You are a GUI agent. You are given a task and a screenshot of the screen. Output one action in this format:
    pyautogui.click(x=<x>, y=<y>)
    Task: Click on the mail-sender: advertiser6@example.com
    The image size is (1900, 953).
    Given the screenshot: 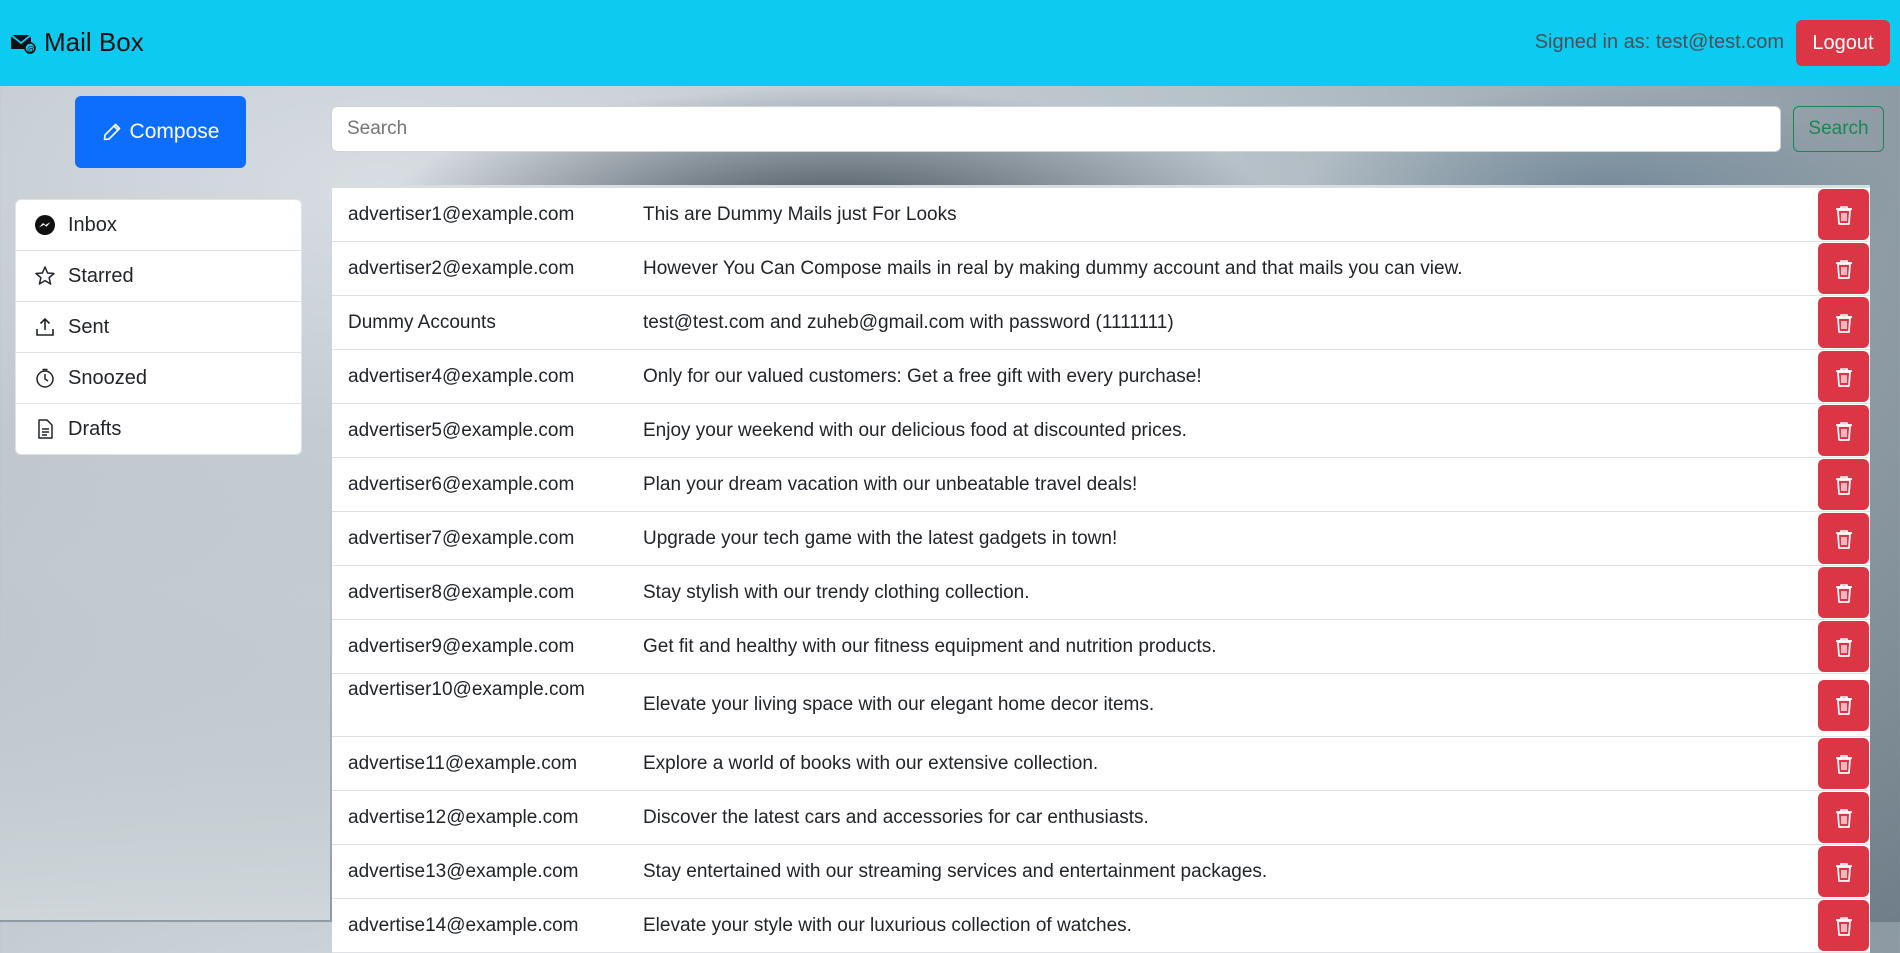 What is the action you would take?
    pyautogui.click(x=461, y=484)
    